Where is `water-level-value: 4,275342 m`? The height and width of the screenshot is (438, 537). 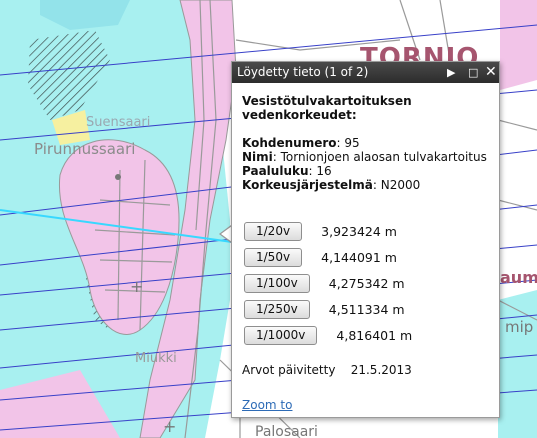
water-level-value: 4,275342 m is located at coordinates (366, 283).